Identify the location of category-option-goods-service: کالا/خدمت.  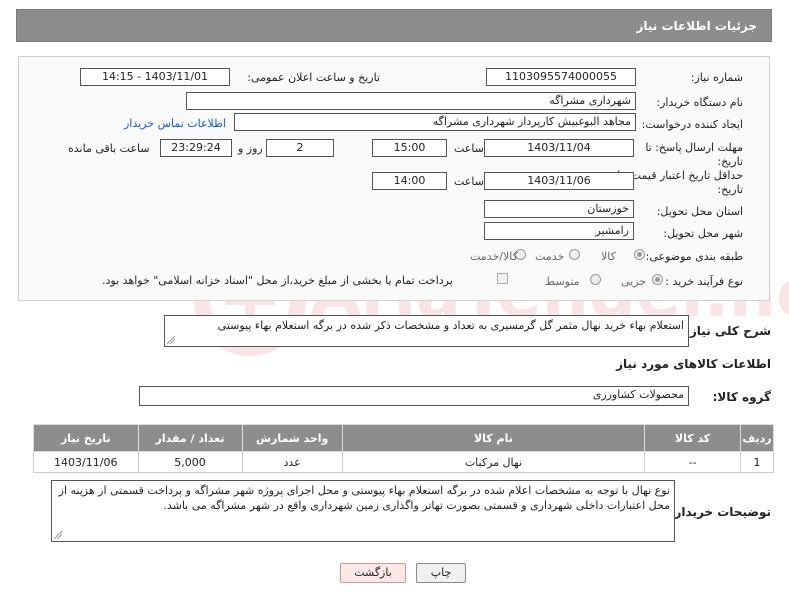
(494, 256).